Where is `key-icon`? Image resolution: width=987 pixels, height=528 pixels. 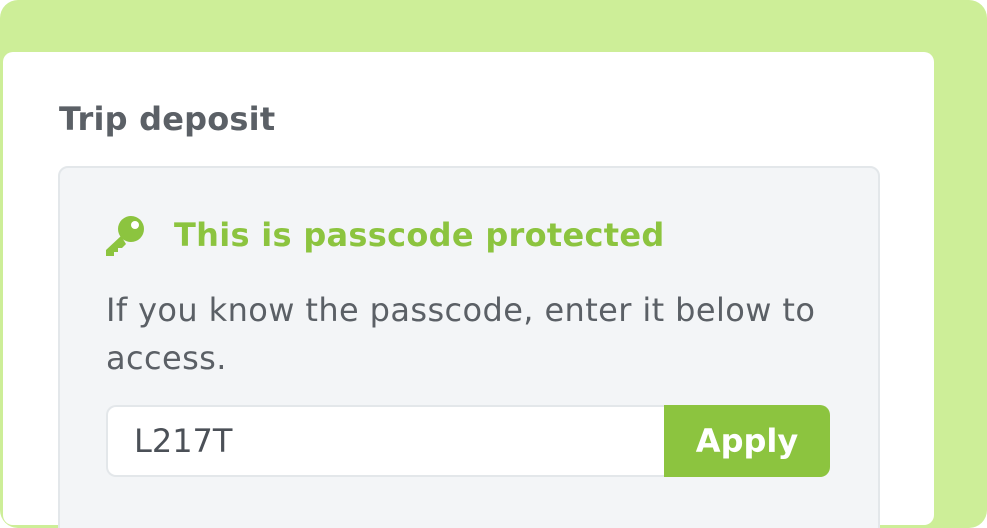
key-icon is located at coordinates (125, 235).